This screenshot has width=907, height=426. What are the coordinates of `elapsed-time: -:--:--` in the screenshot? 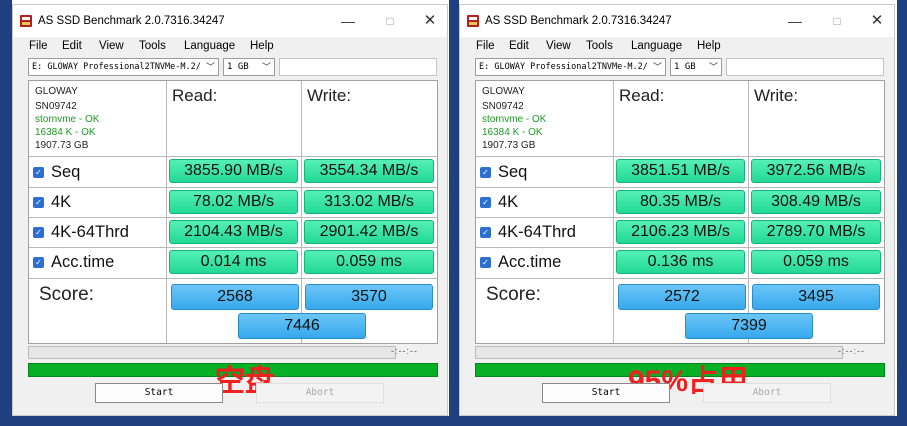 It's located at (404, 351).